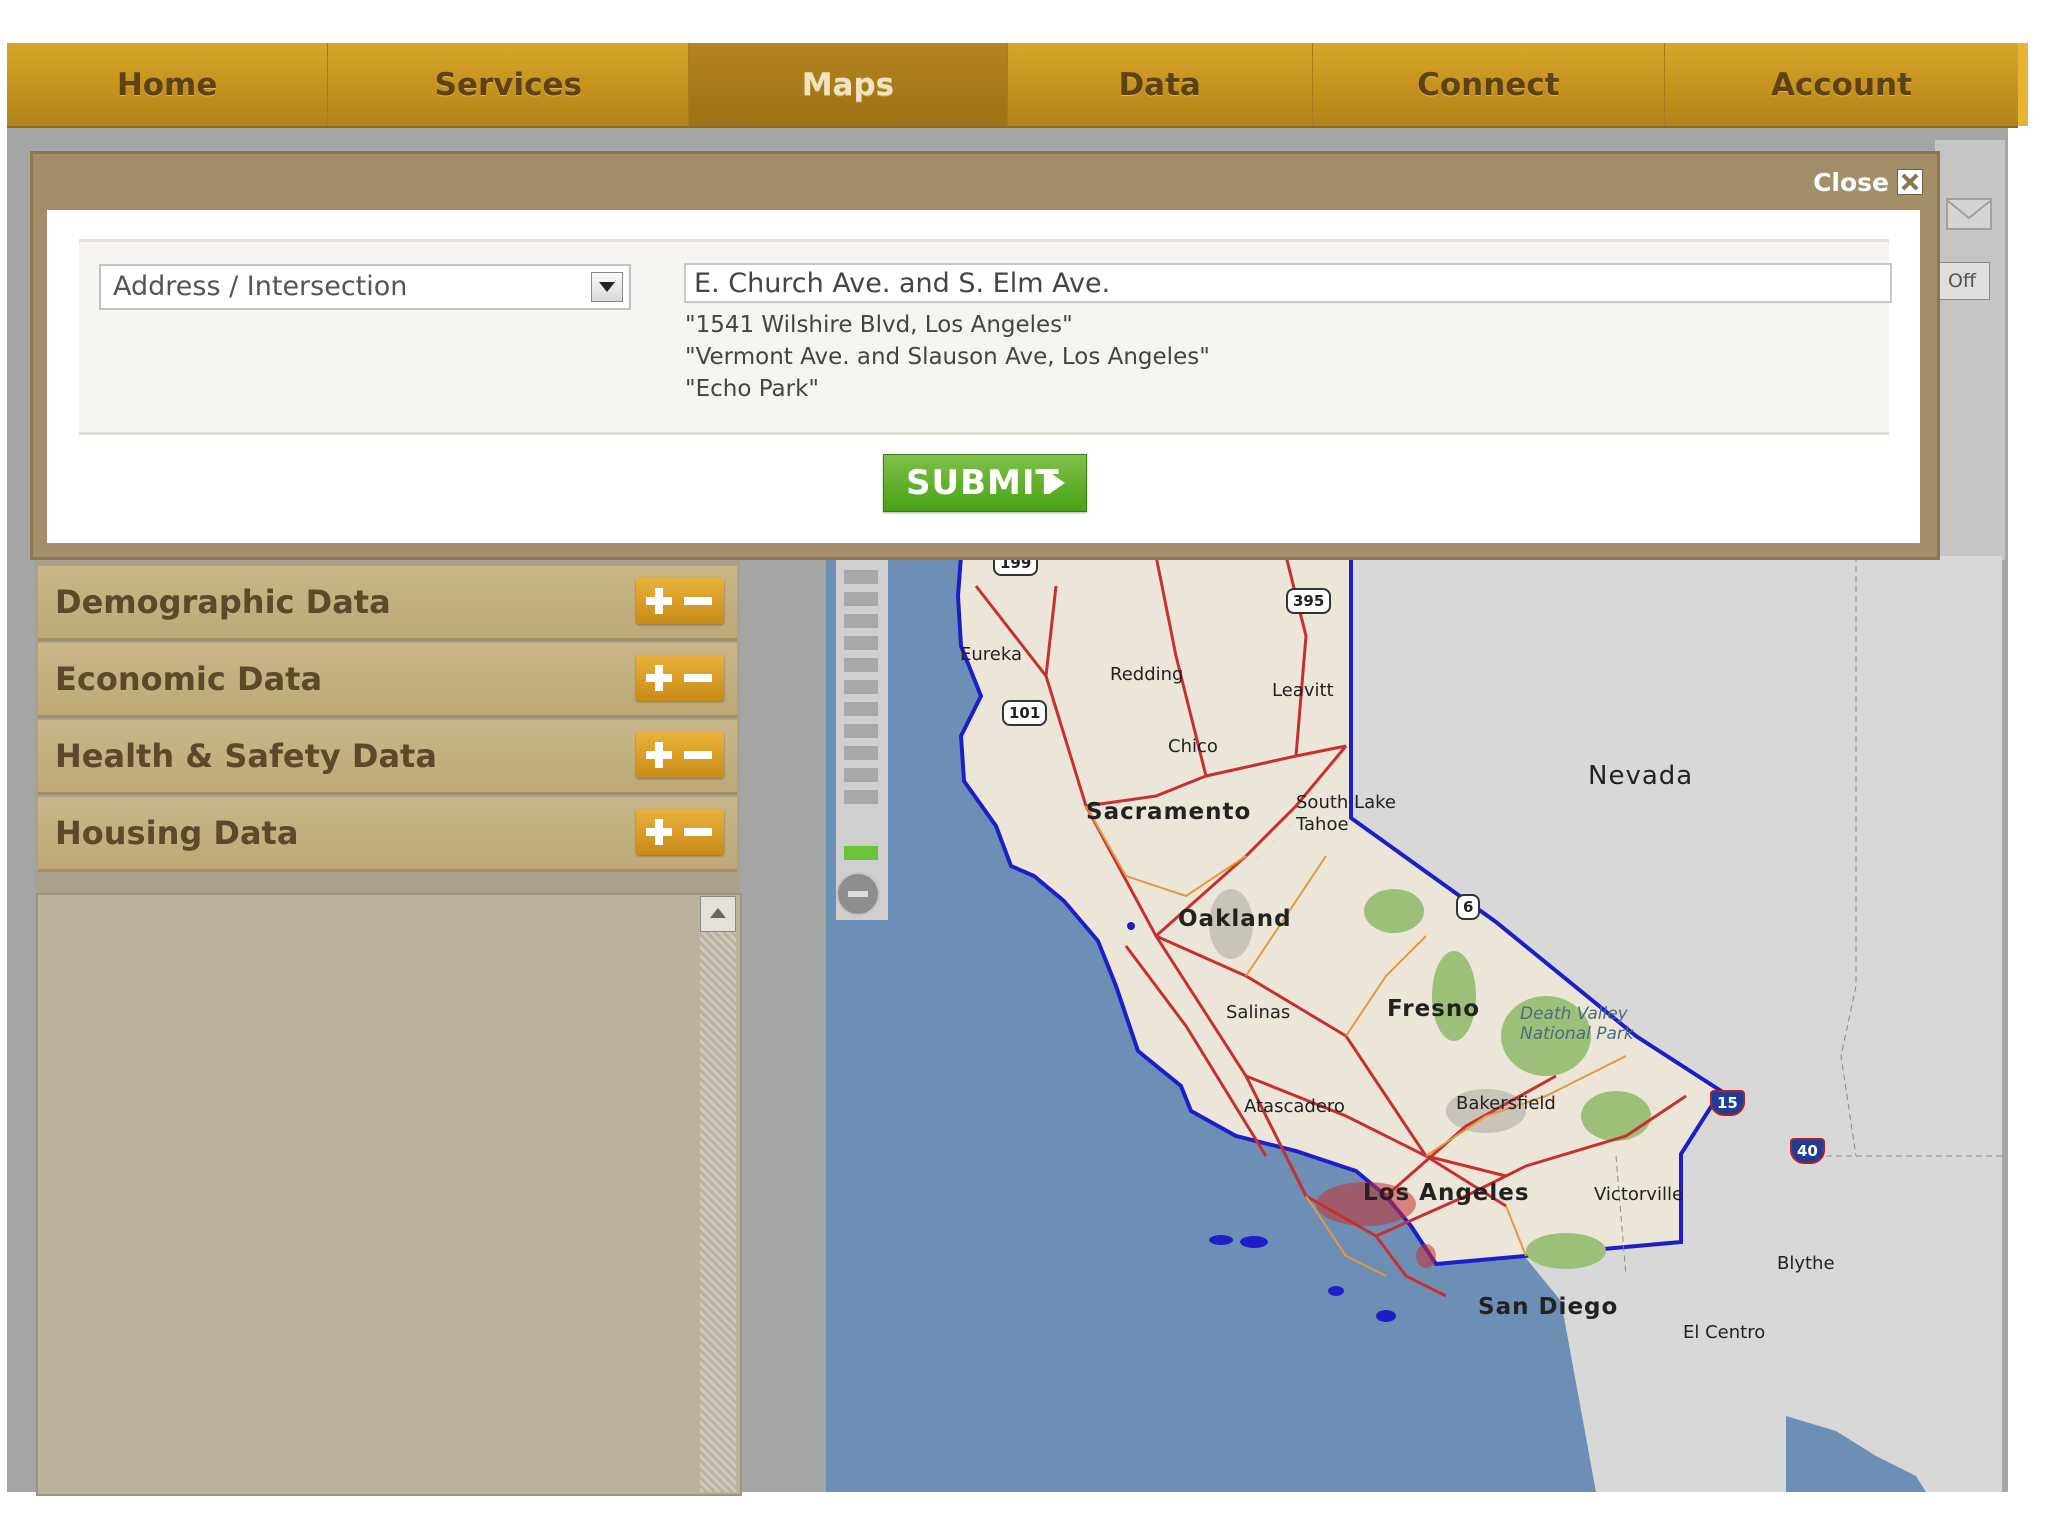 The width and height of the screenshot is (2048, 1536). Describe the element at coordinates (1489, 84) in the screenshot. I see `nav-connect: Connect` at that location.